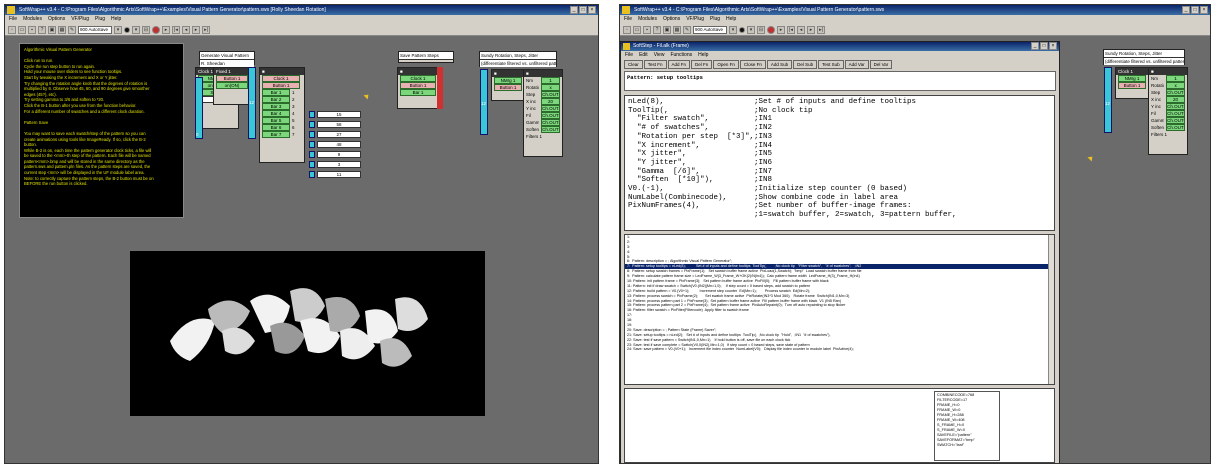 Image resolution: width=1214 pixels, height=467 pixels. I want to click on editor-button-add-fn: Add Fn, so click(679, 64).